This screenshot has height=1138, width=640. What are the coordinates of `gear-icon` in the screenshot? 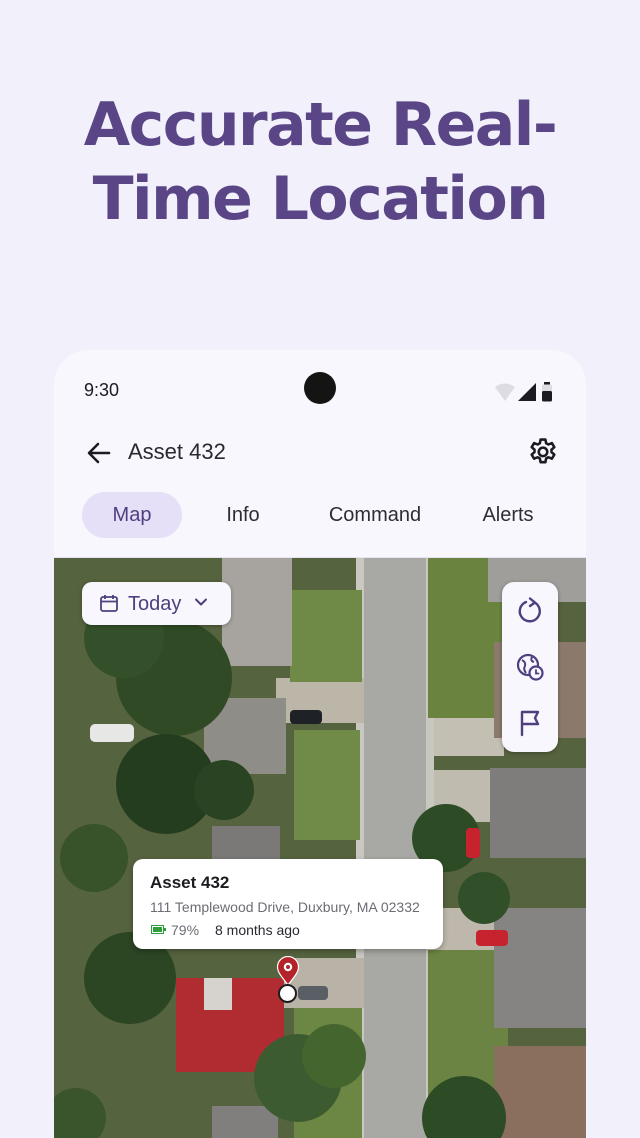 It's located at (543, 451).